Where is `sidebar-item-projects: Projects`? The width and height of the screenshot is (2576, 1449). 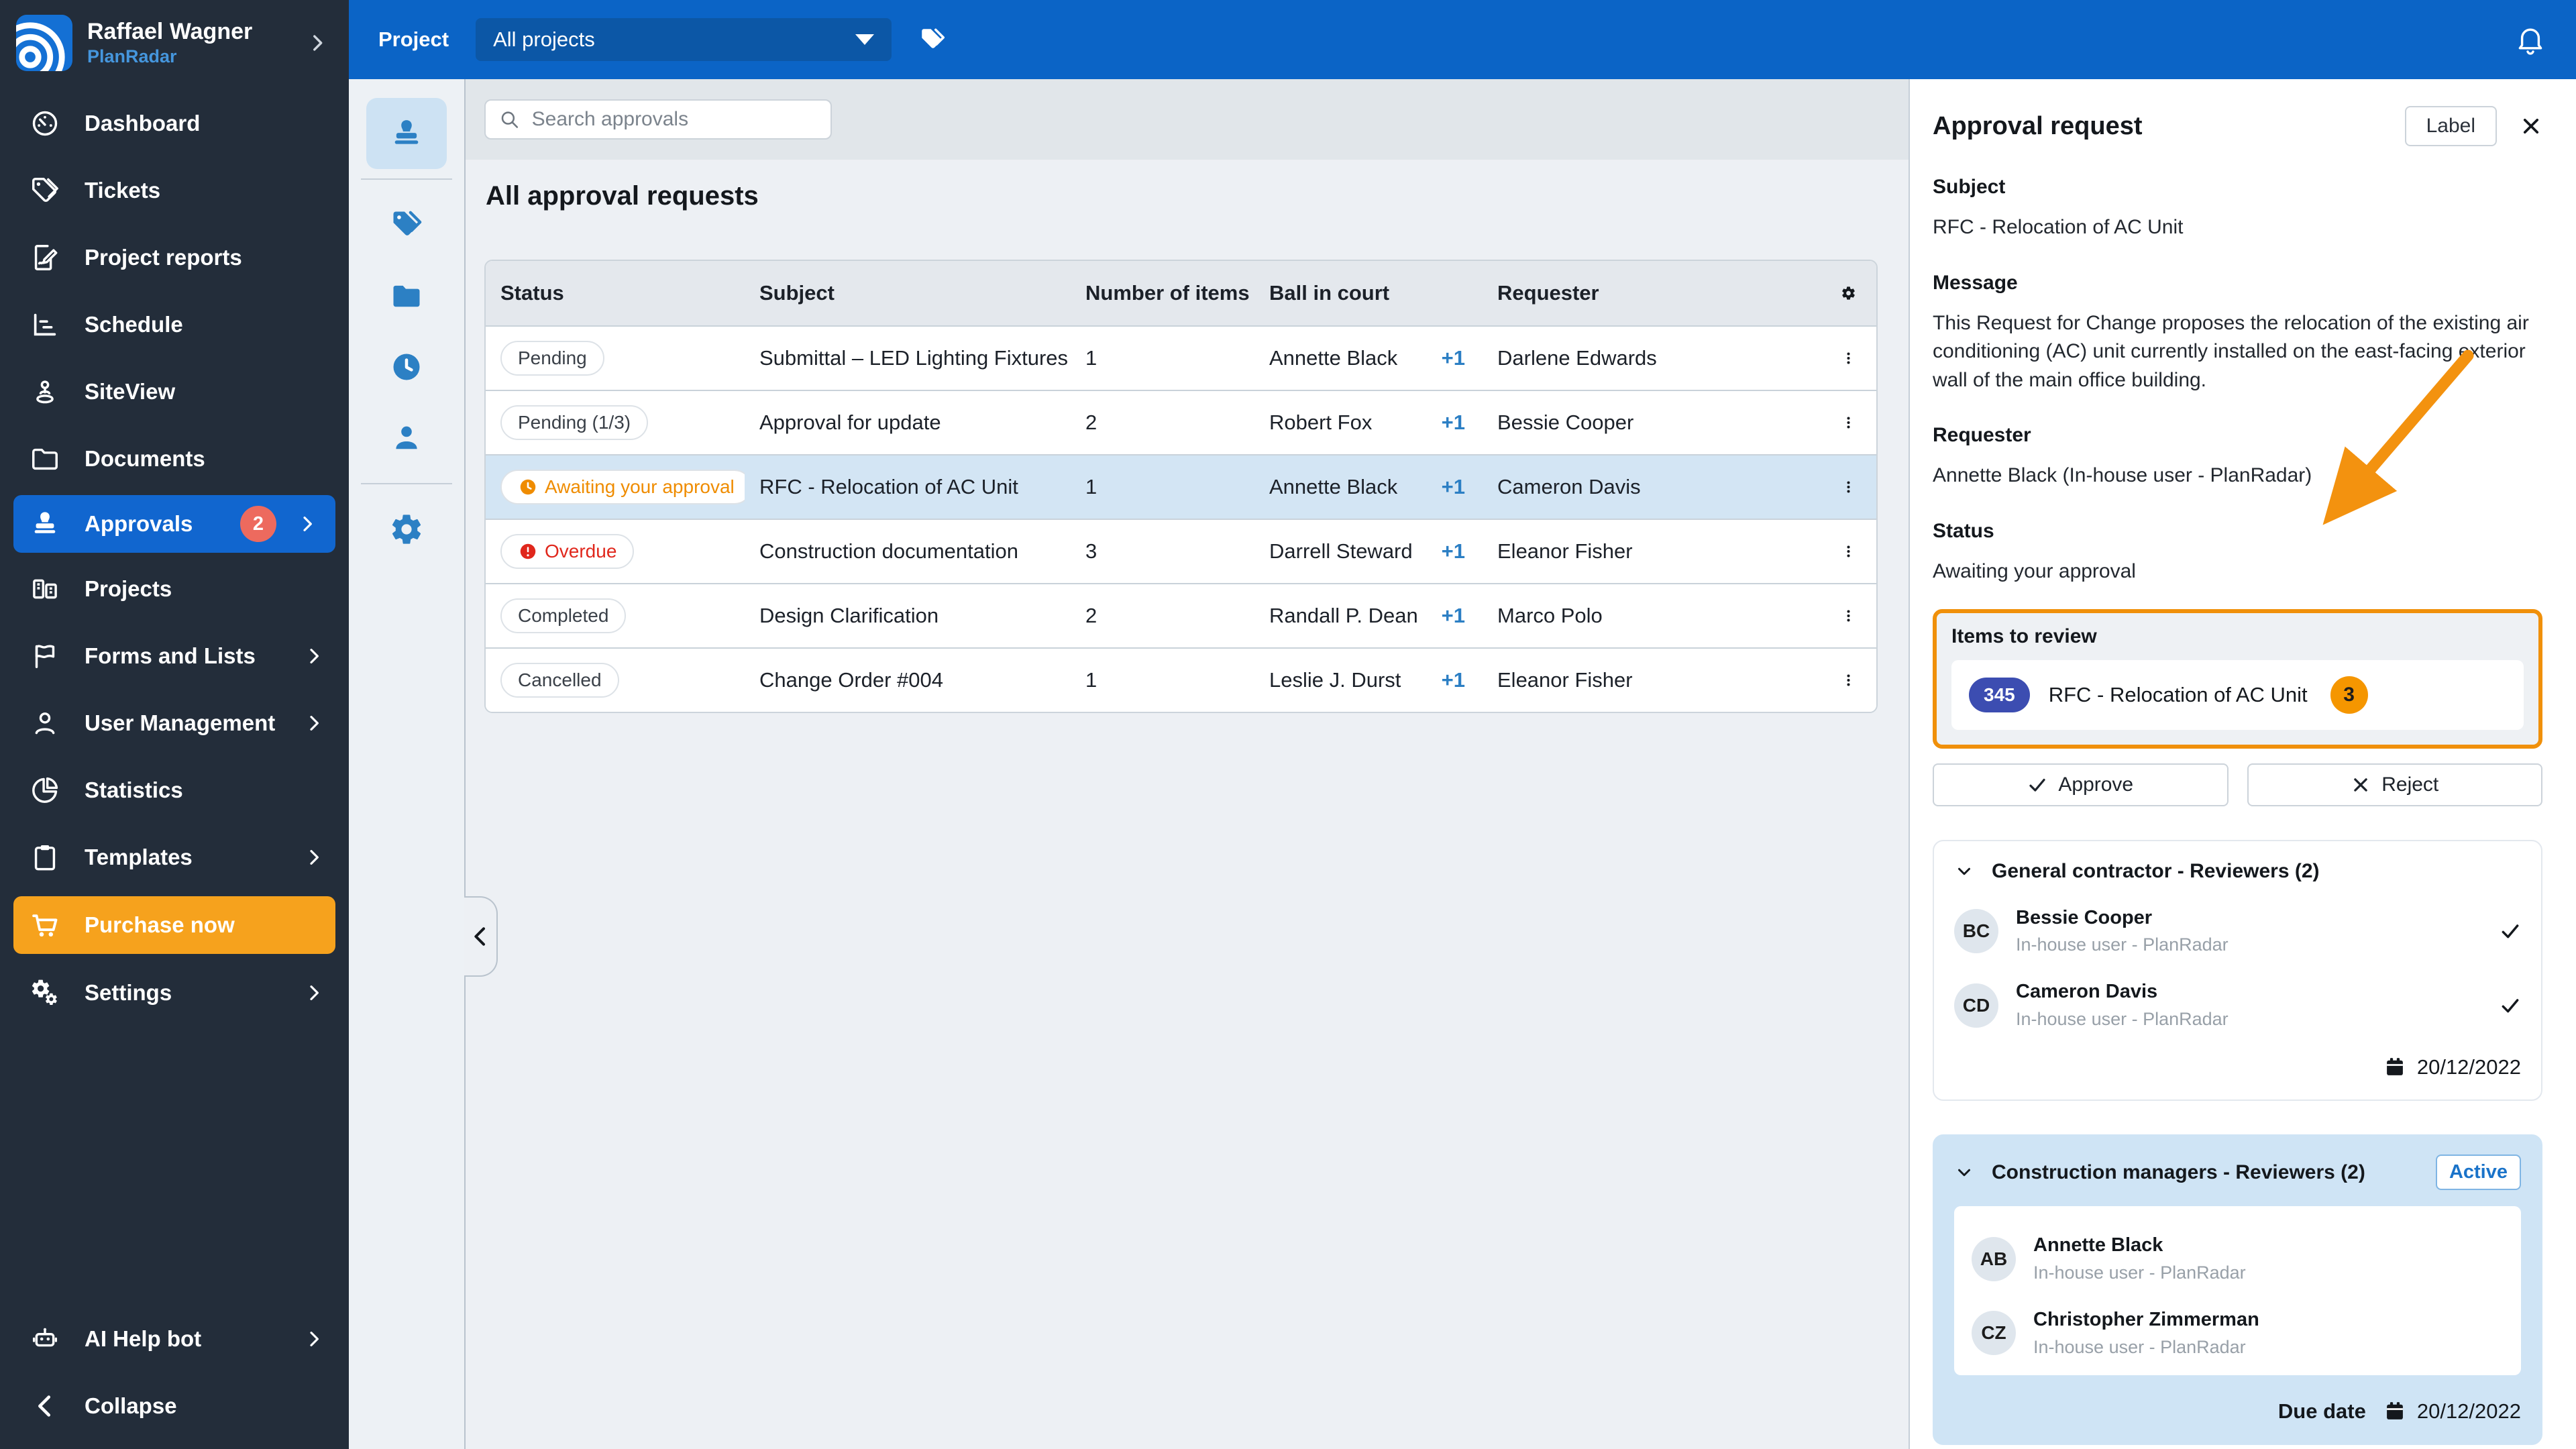
sidebar-item-projects: Projects is located at coordinates (174, 589).